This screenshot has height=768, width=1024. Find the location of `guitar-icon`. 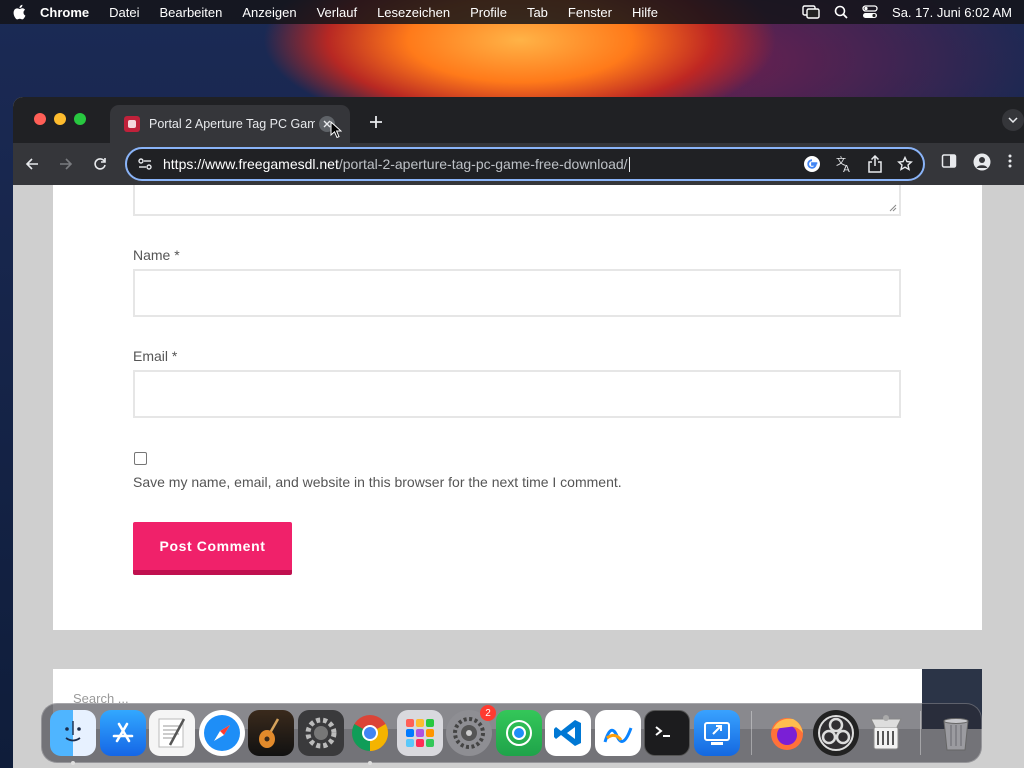

guitar-icon is located at coordinates (269, 733).